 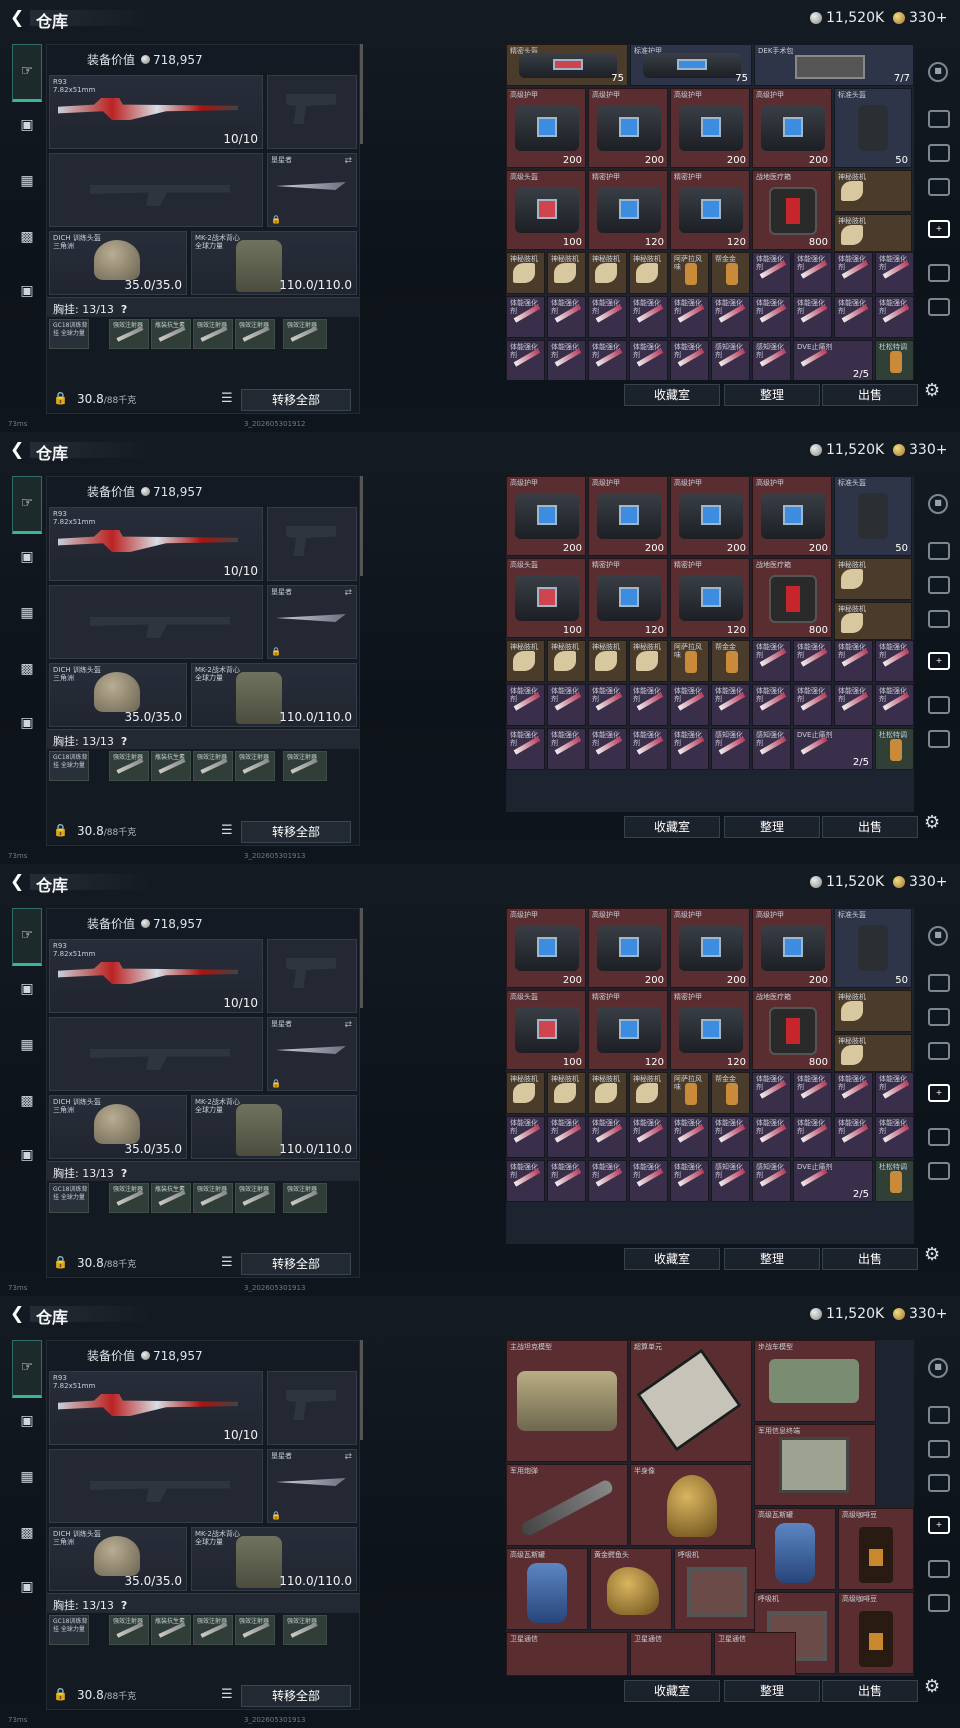 What do you see at coordinates (920, 1314) in the screenshot?
I see `gold-currency: 330+` at bounding box center [920, 1314].